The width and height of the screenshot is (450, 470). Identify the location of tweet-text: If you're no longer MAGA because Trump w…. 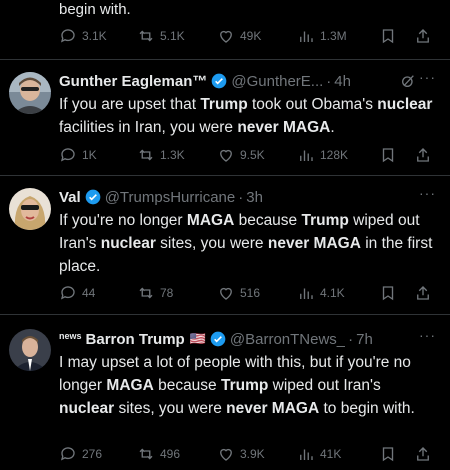
(246, 243).